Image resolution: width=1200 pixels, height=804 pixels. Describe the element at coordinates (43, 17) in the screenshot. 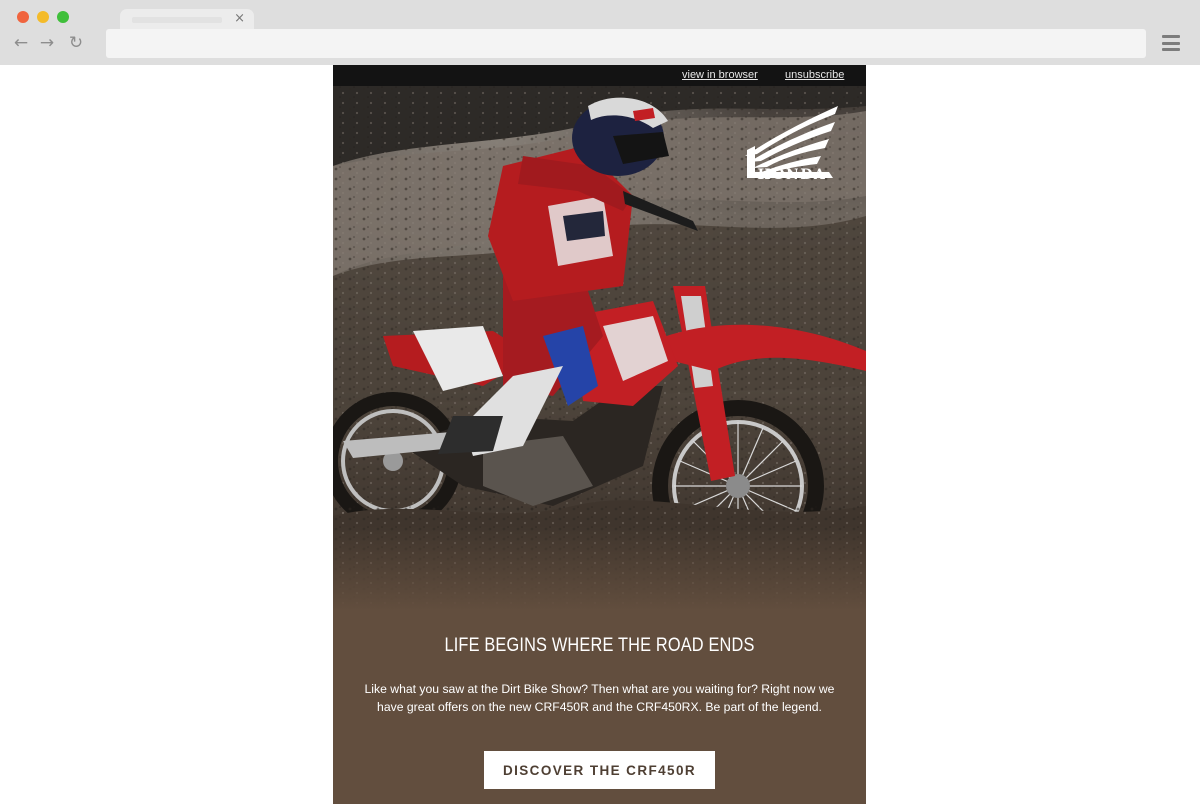

I see `window-minimize-button` at that location.